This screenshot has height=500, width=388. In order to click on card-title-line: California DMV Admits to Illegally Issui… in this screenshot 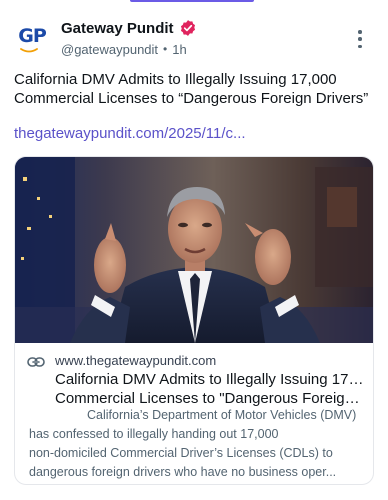, I will do `click(211, 379)`.